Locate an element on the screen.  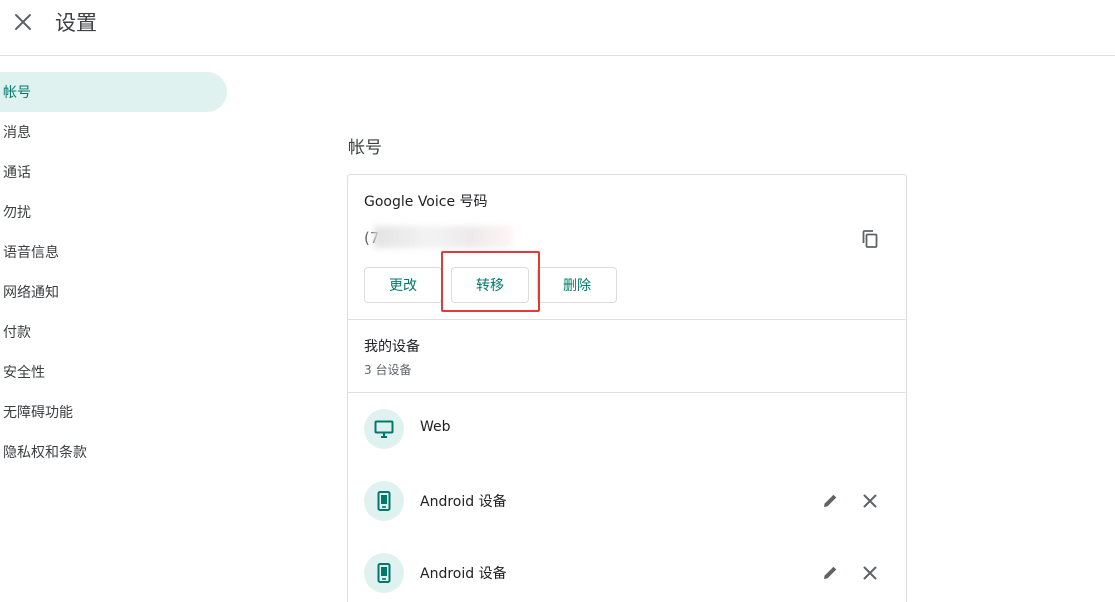
device-name: Web is located at coordinates (435, 427).